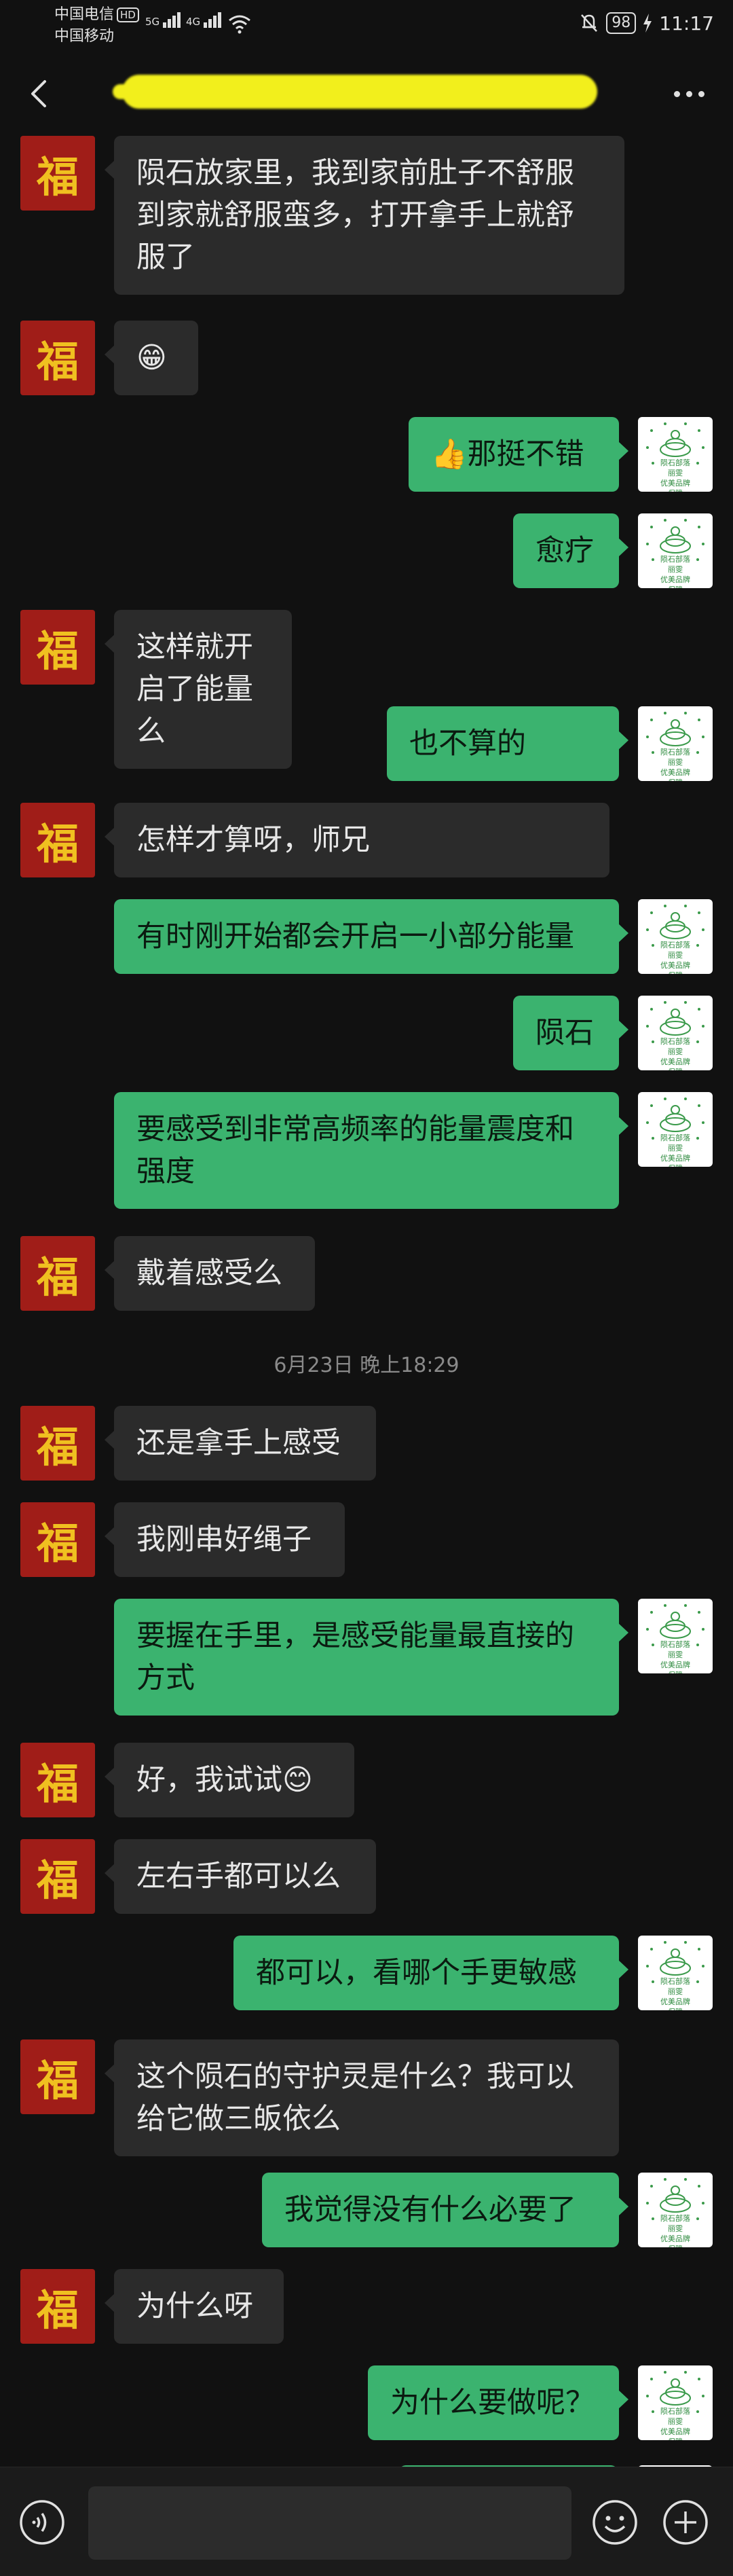 The image size is (733, 2576). Describe the element at coordinates (225, 1539) in the screenshot. I see `message-bubble: 我刚串好绳子` at that location.